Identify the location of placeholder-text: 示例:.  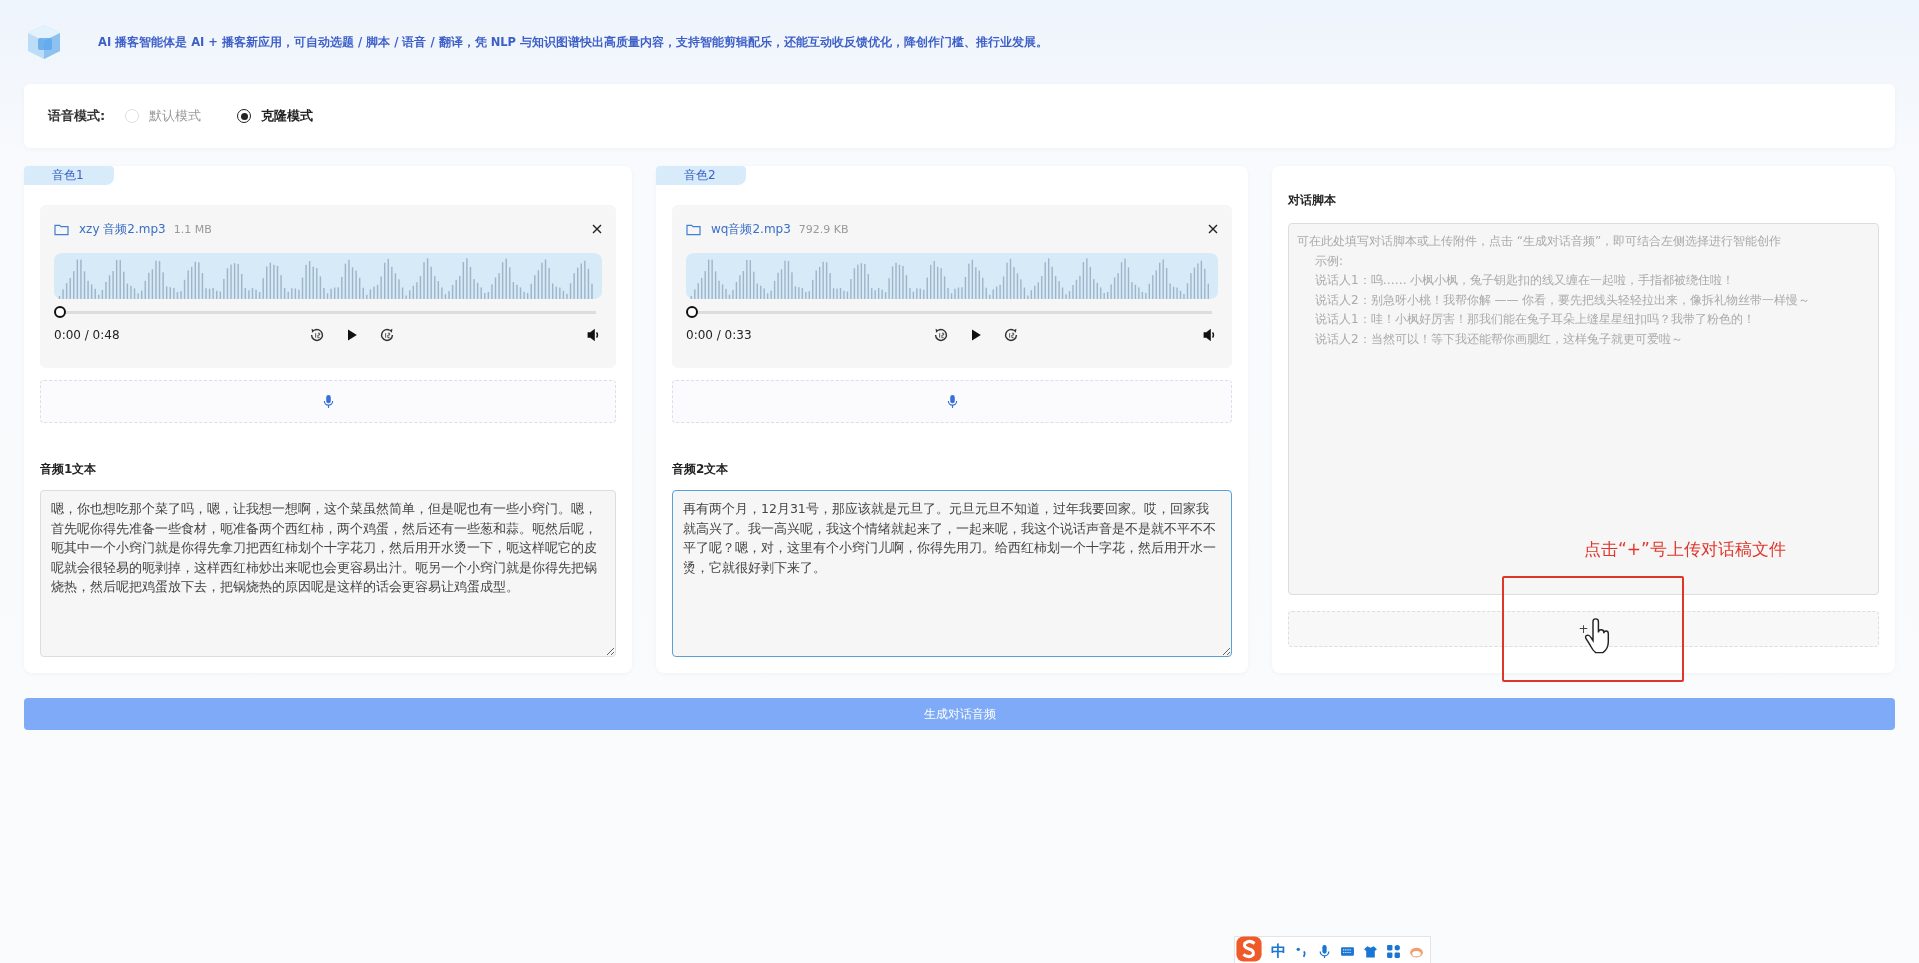
(1329, 261).